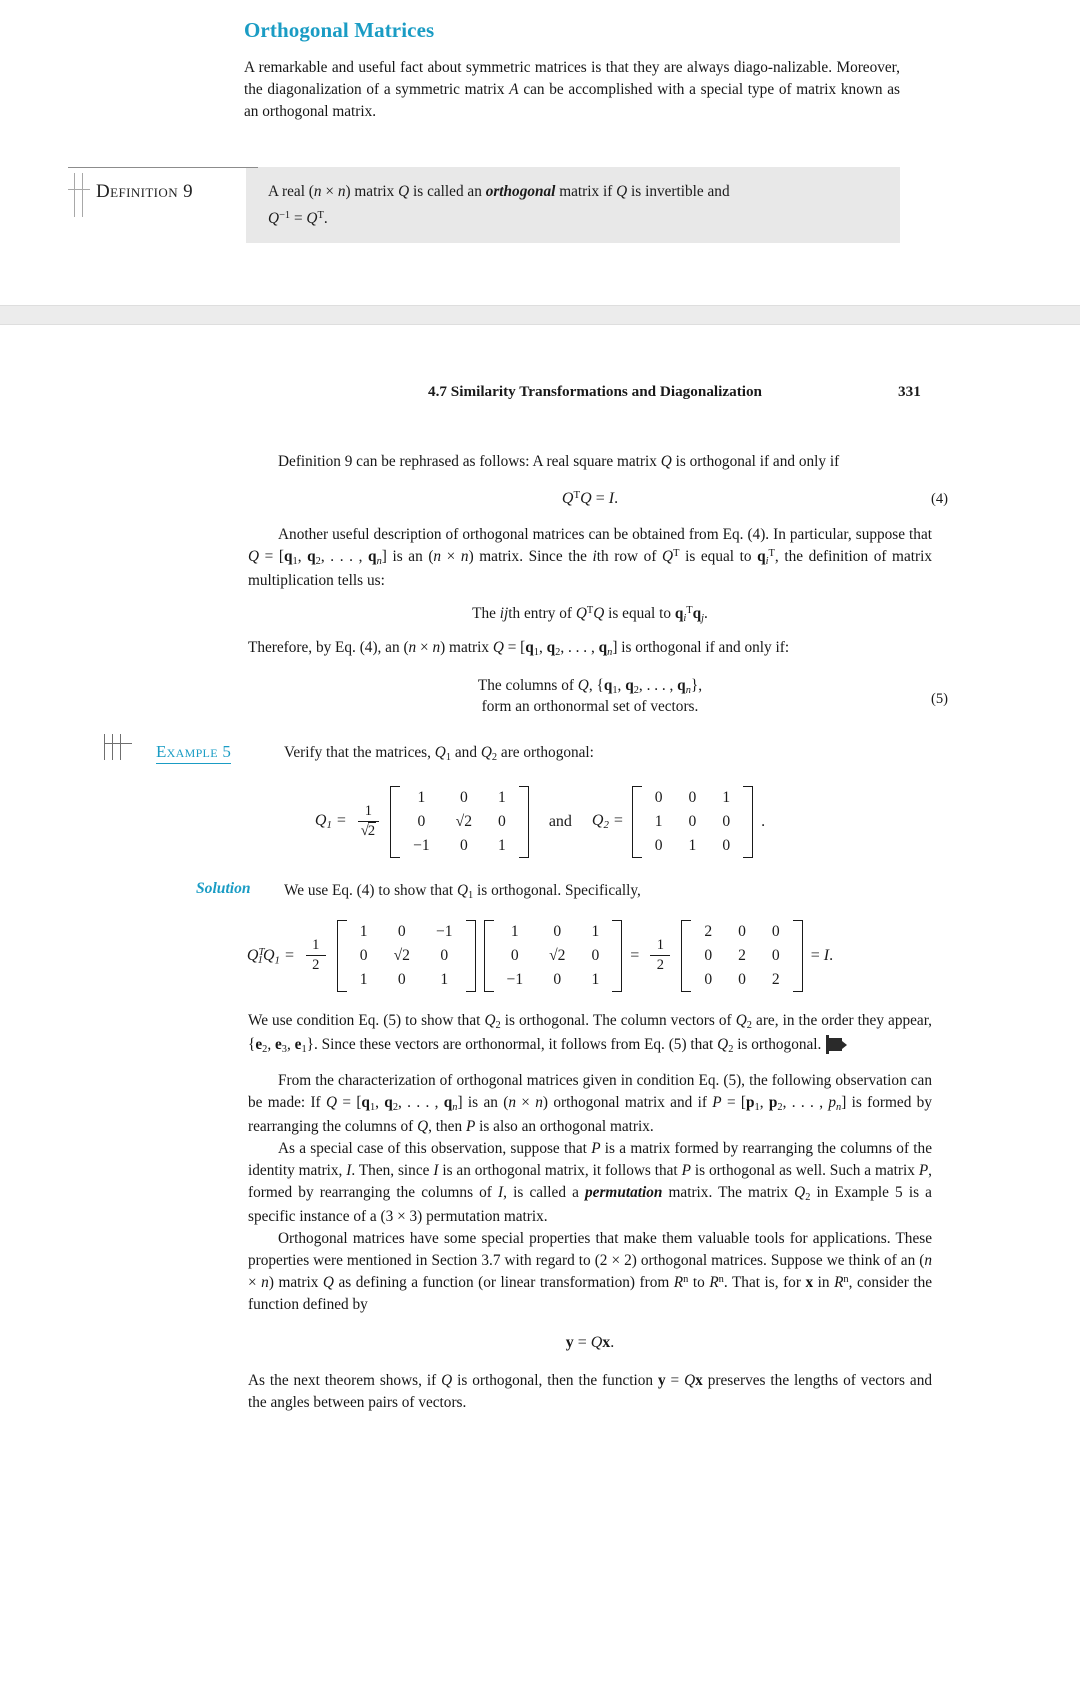 This screenshot has width=1080, height=1698. Describe the element at coordinates (82, 195) in the screenshot. I see `definition-tick-mark-2-icon` at that location.